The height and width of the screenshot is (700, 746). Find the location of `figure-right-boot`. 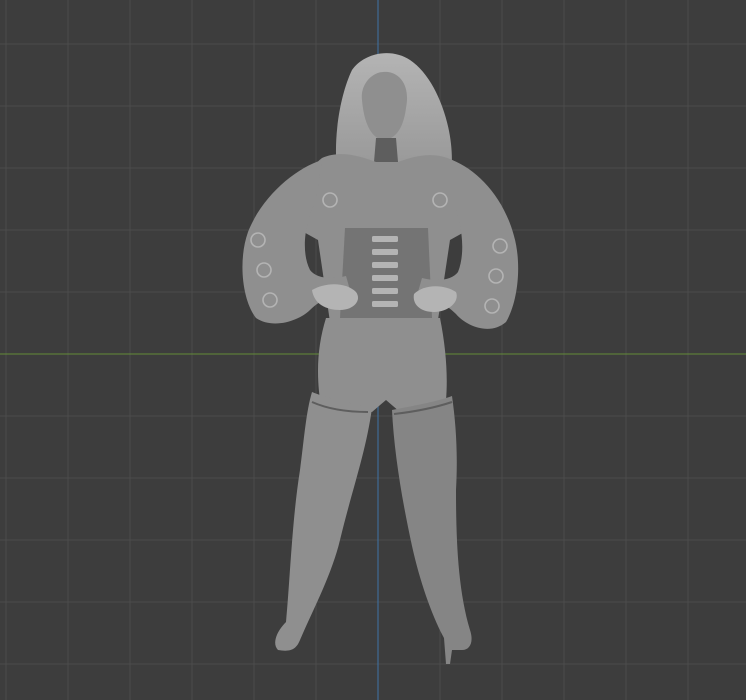

figure-right-boot is located at coordinates (432, 530).